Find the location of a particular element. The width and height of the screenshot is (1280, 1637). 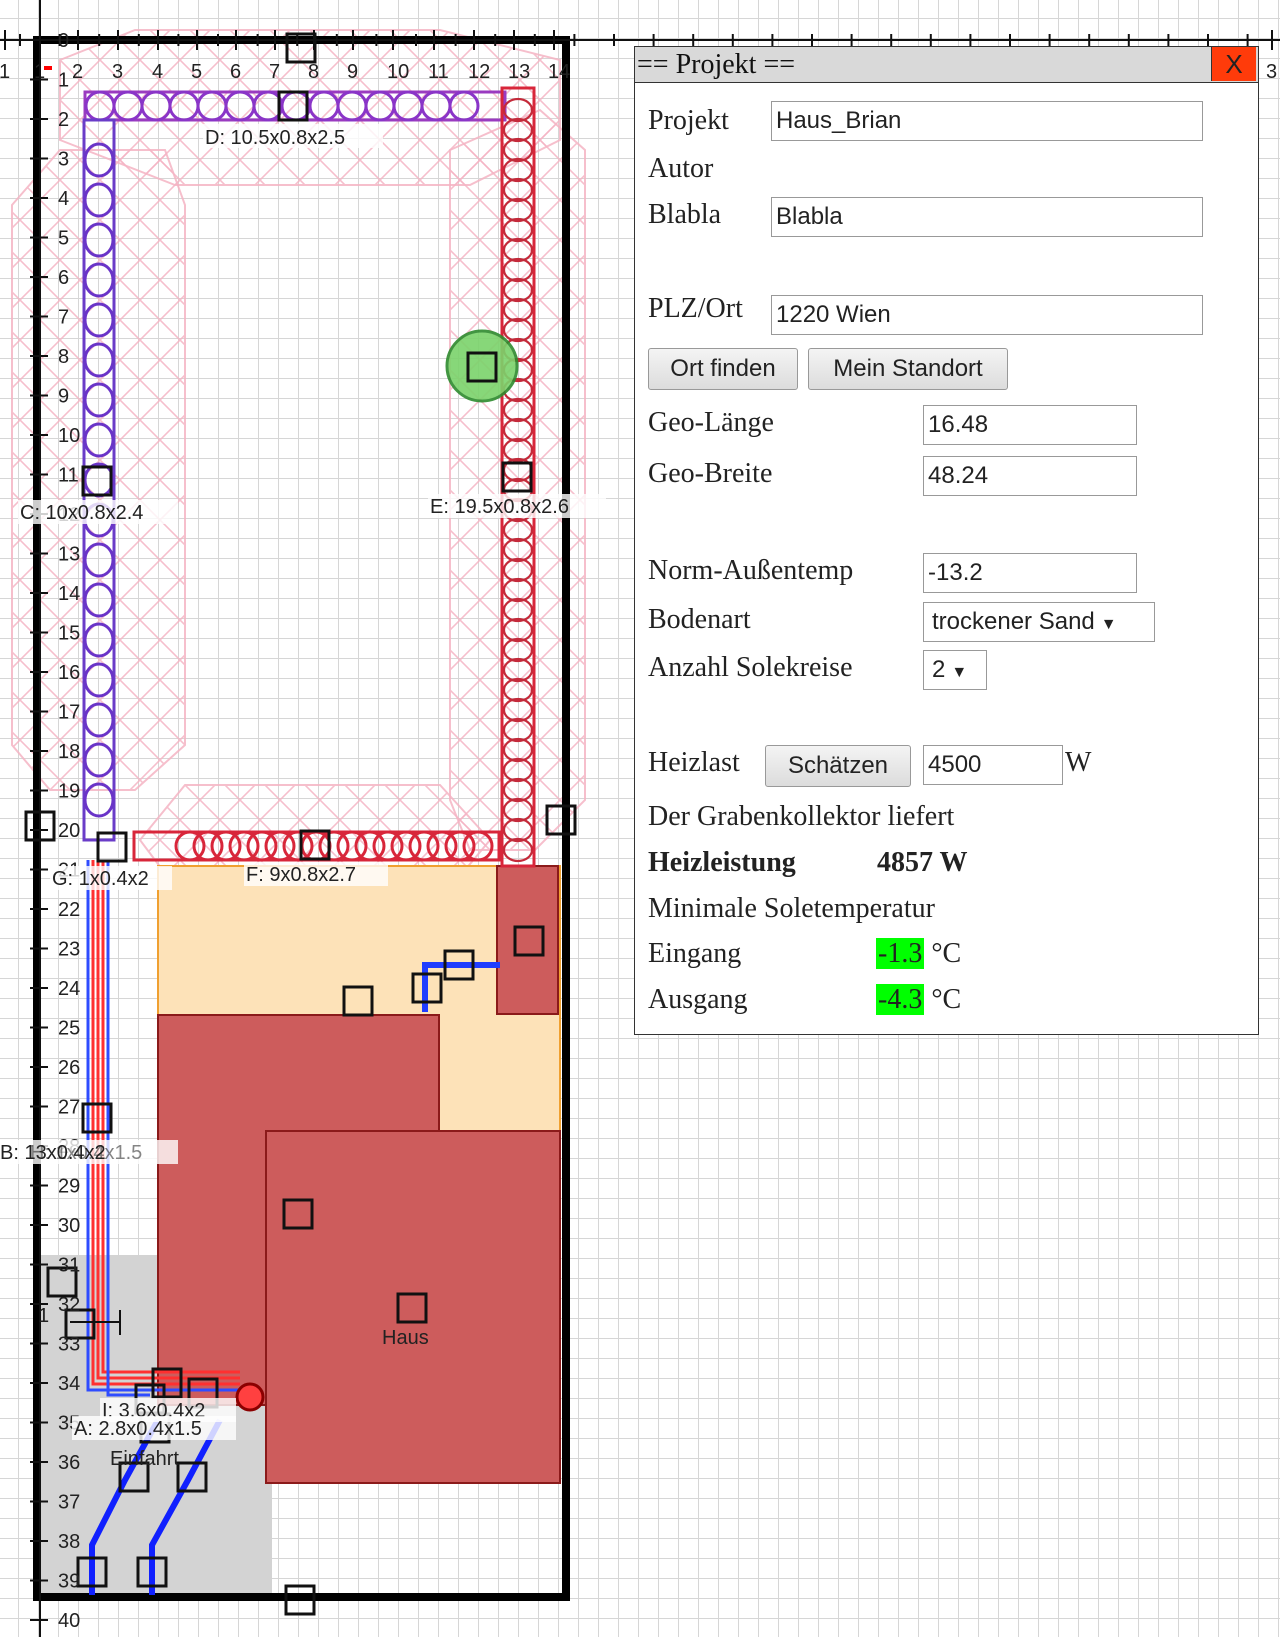

connection-point is located at coordinates (250, 1397).